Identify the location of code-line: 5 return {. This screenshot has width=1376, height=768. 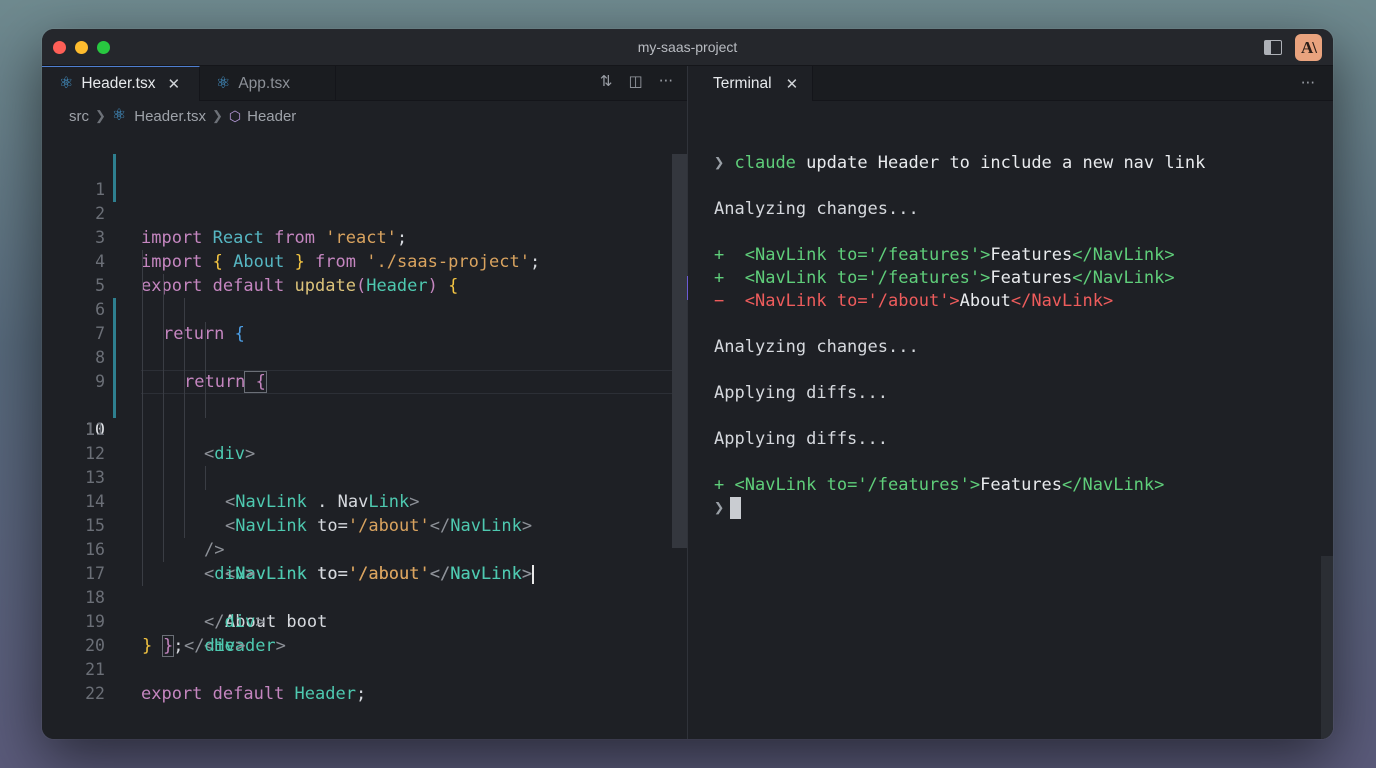
(357, 297).